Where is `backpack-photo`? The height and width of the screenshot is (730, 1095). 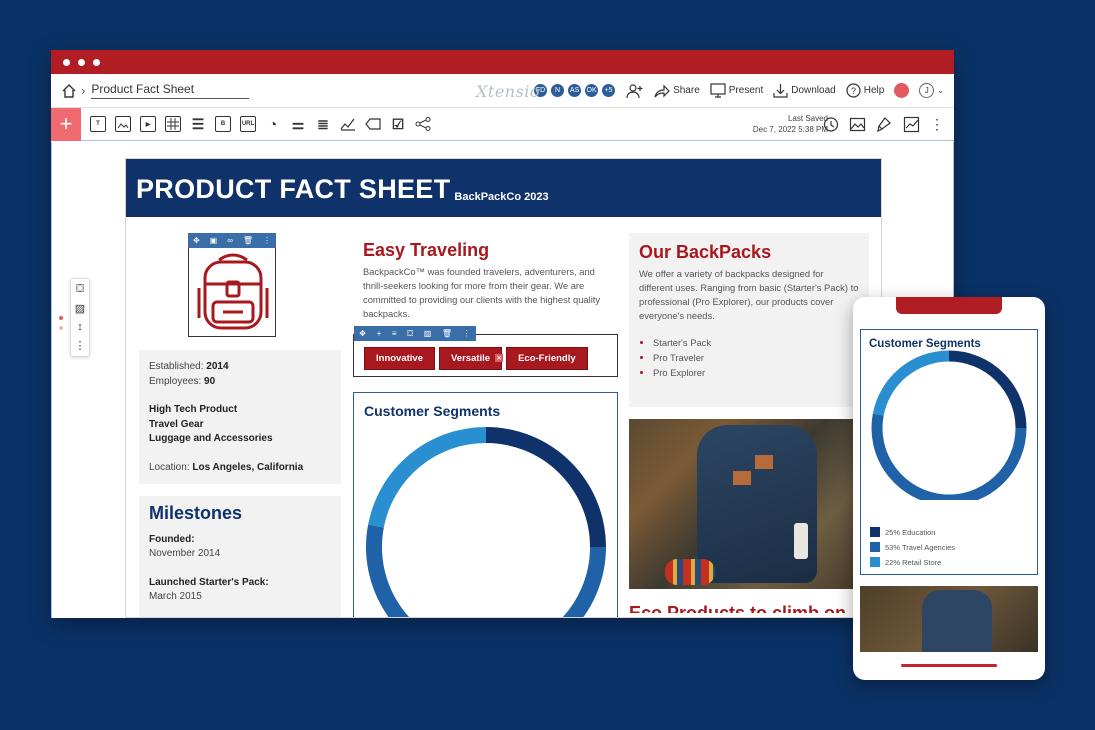
backpack-photo is located at coordinates (742, 504).